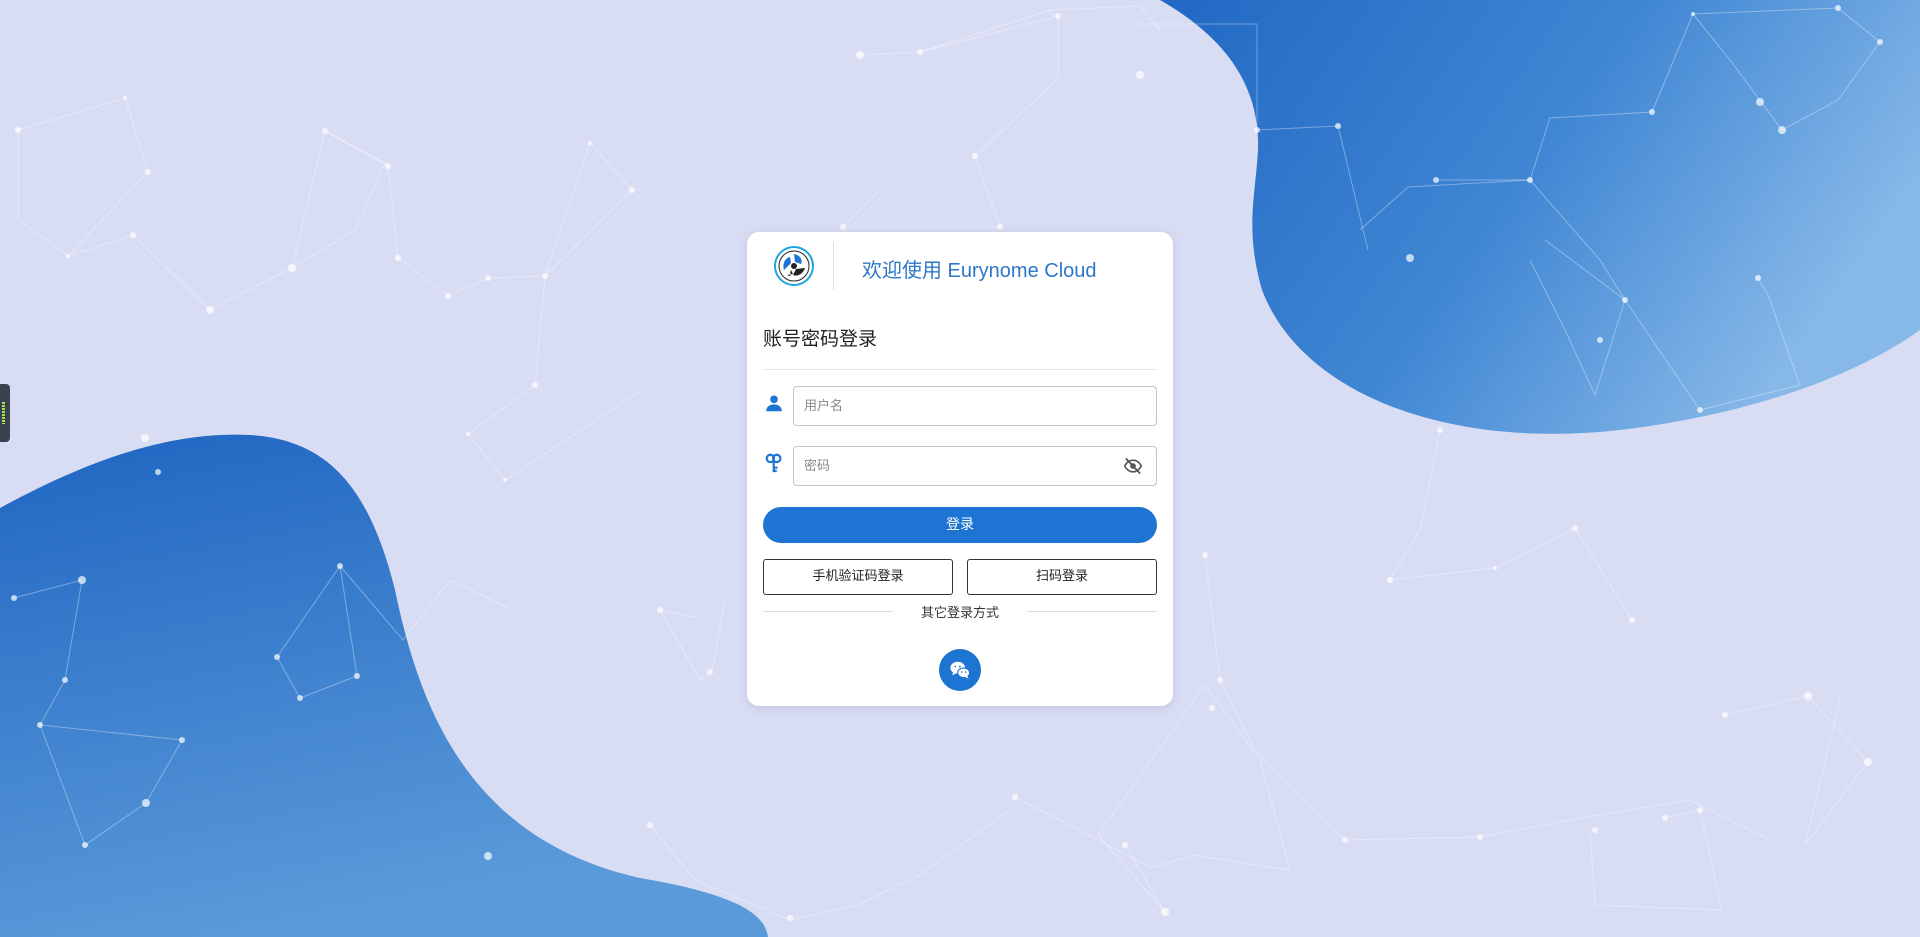 The height and width of the screenshot is (937, 1920). What do you see at coordinates (773, 463) in the screenshot?
I see `key-icon` at bounding box center [773, 463].